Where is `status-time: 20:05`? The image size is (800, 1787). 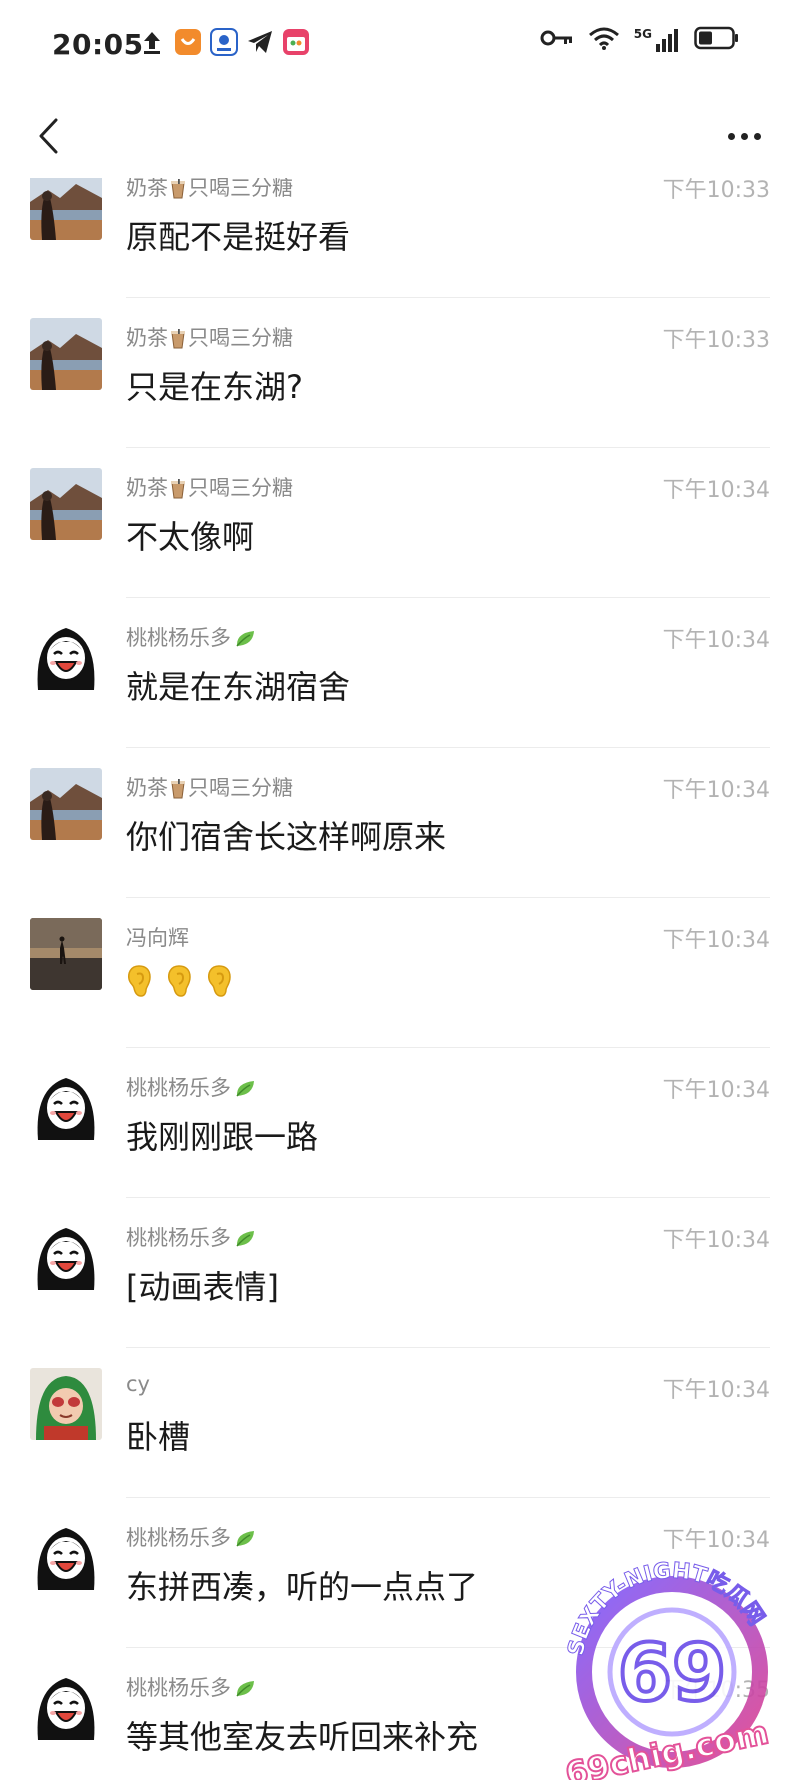 status-time: 20:05 is located at coordinates (98, 44).